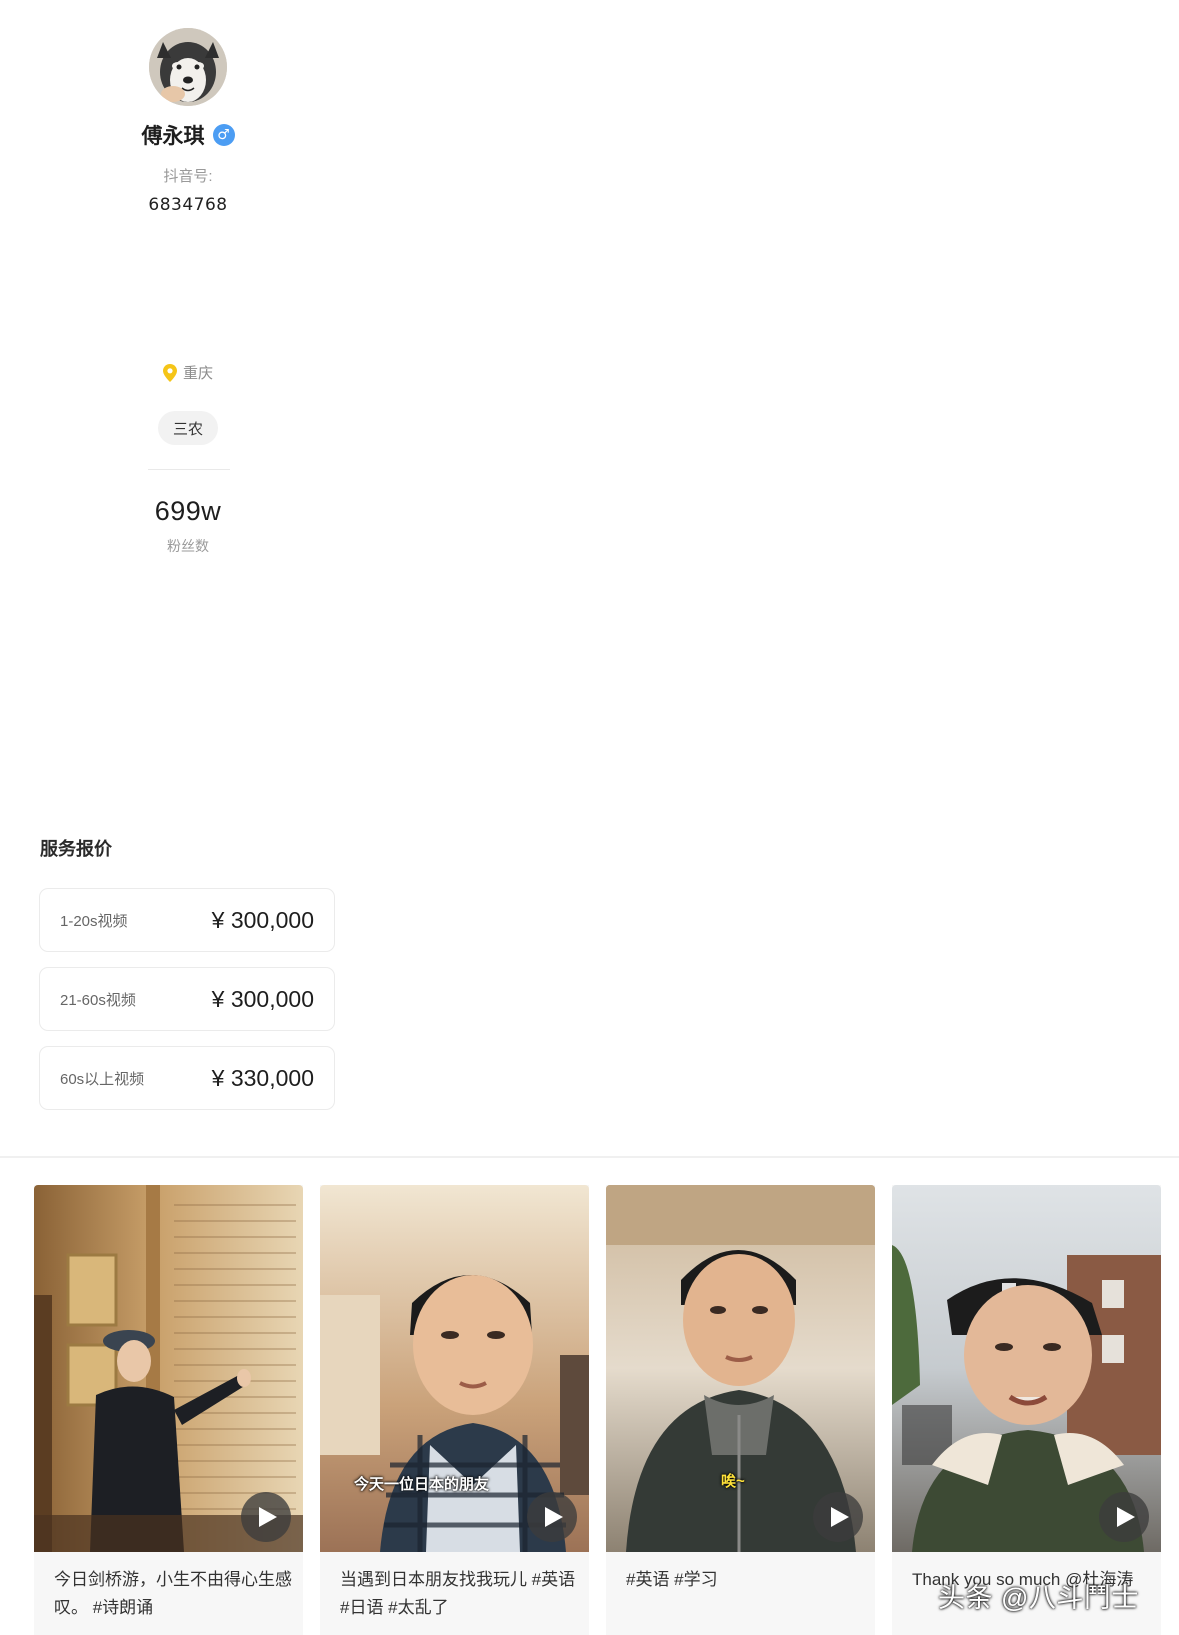 The image size is (1179, 1635). I want to click on video-caption: 今日剑桥游，小生不由得心生感叹。 #诗朗诵, so click(173, 1594).